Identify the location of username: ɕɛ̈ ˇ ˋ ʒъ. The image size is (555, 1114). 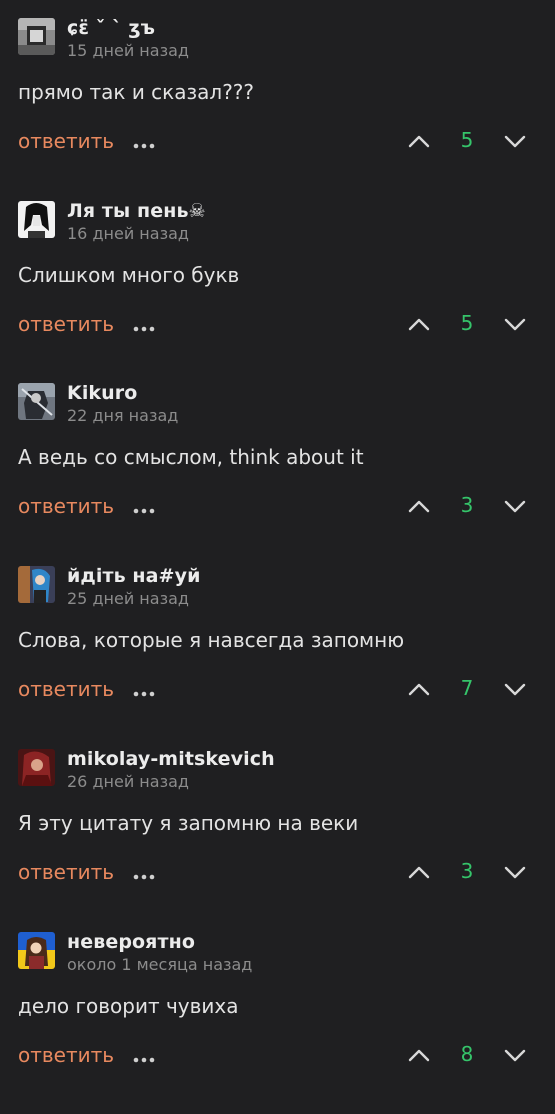
(111, 28).